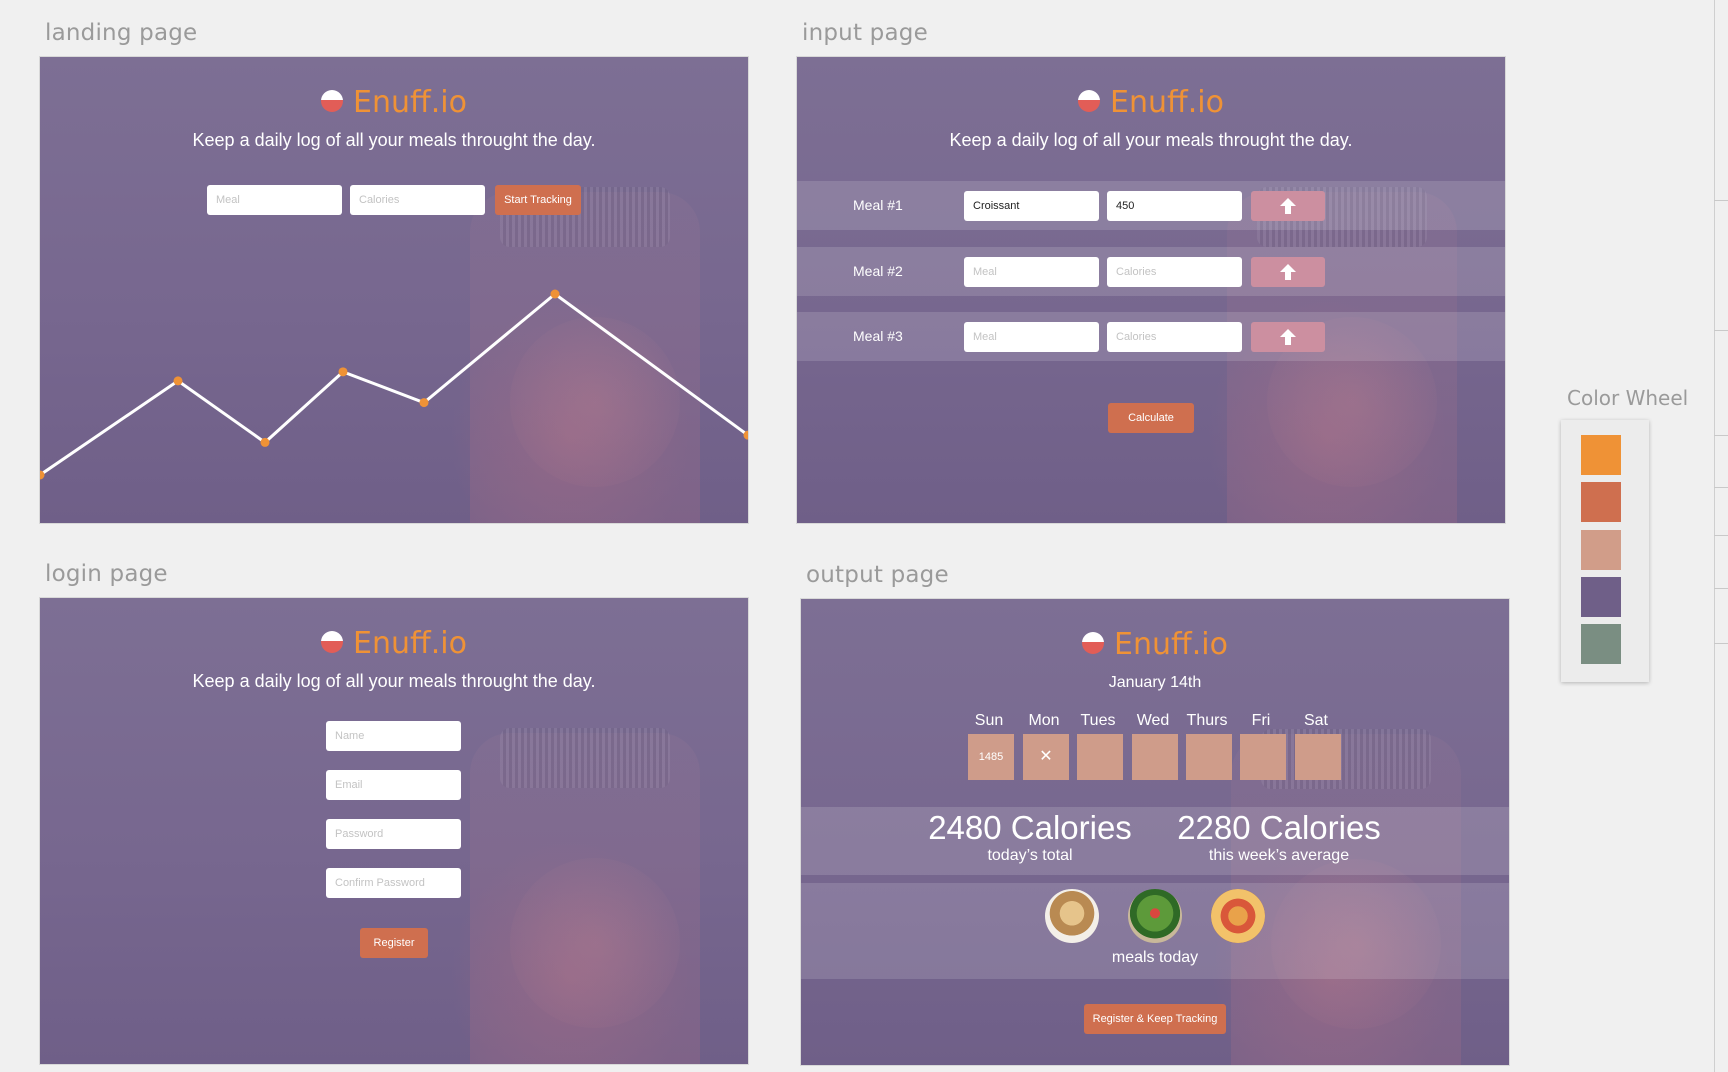  What do you see at coordinates (1151, 418) in the screenshot?
I see `calculate-button: Calculate` at bounding box center [1151, 418].